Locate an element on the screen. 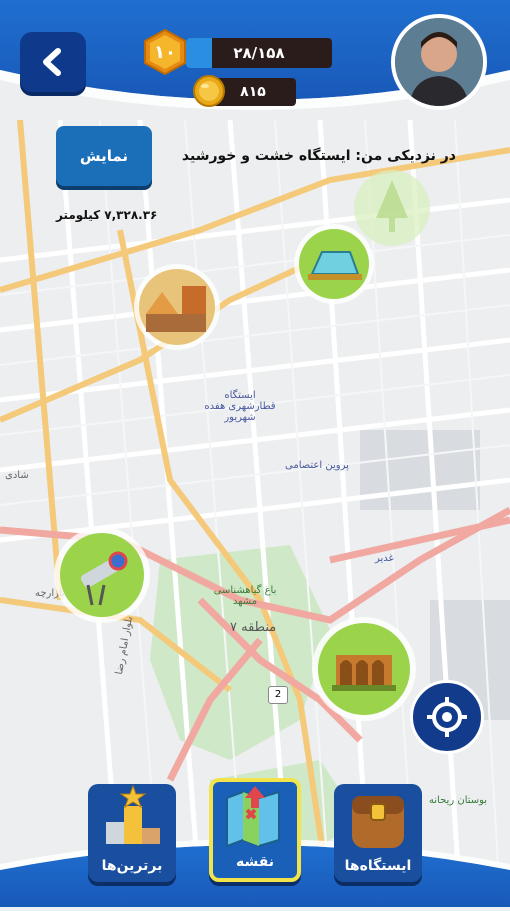 The image size is (510, 911). station-marker-arches is located at coordinates (364, 669).